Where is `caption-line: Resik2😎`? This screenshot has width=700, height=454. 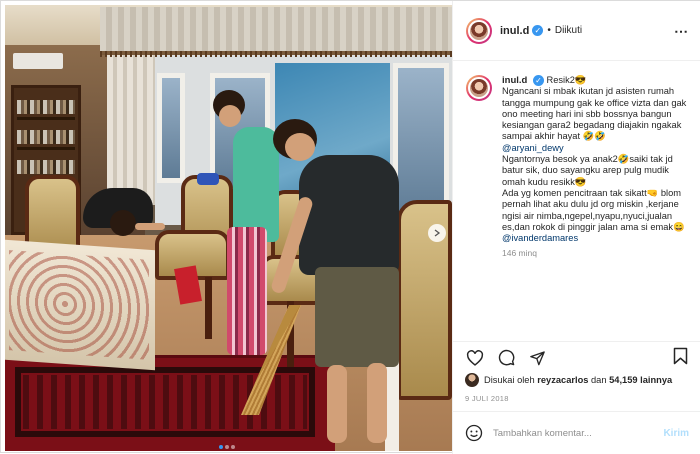 caption-line: Resik2😎 is located at coordinates (566, 80).